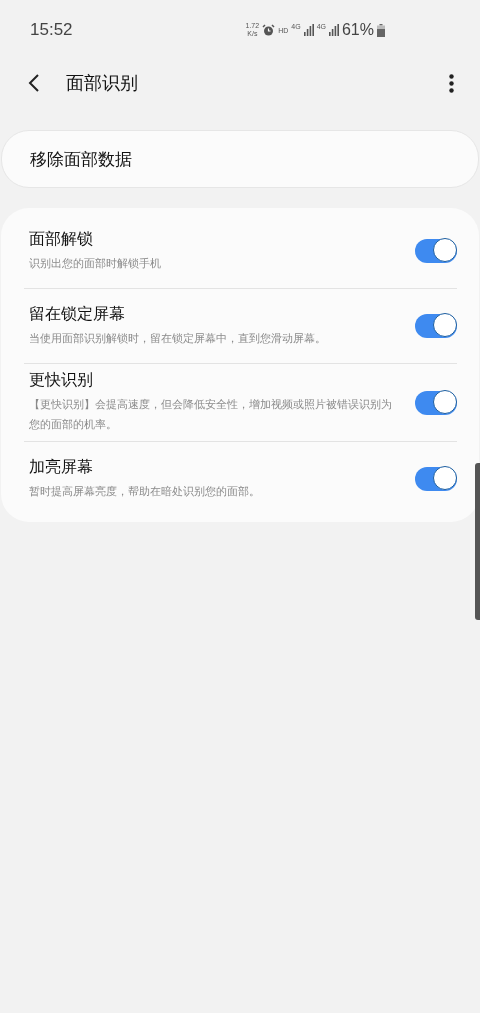 This screenshot has height=1013, width=480. Describe the element at coordinates (240, 159) in the screenshot. I see `remove-face-data-item: 移除面部数据` at that location.